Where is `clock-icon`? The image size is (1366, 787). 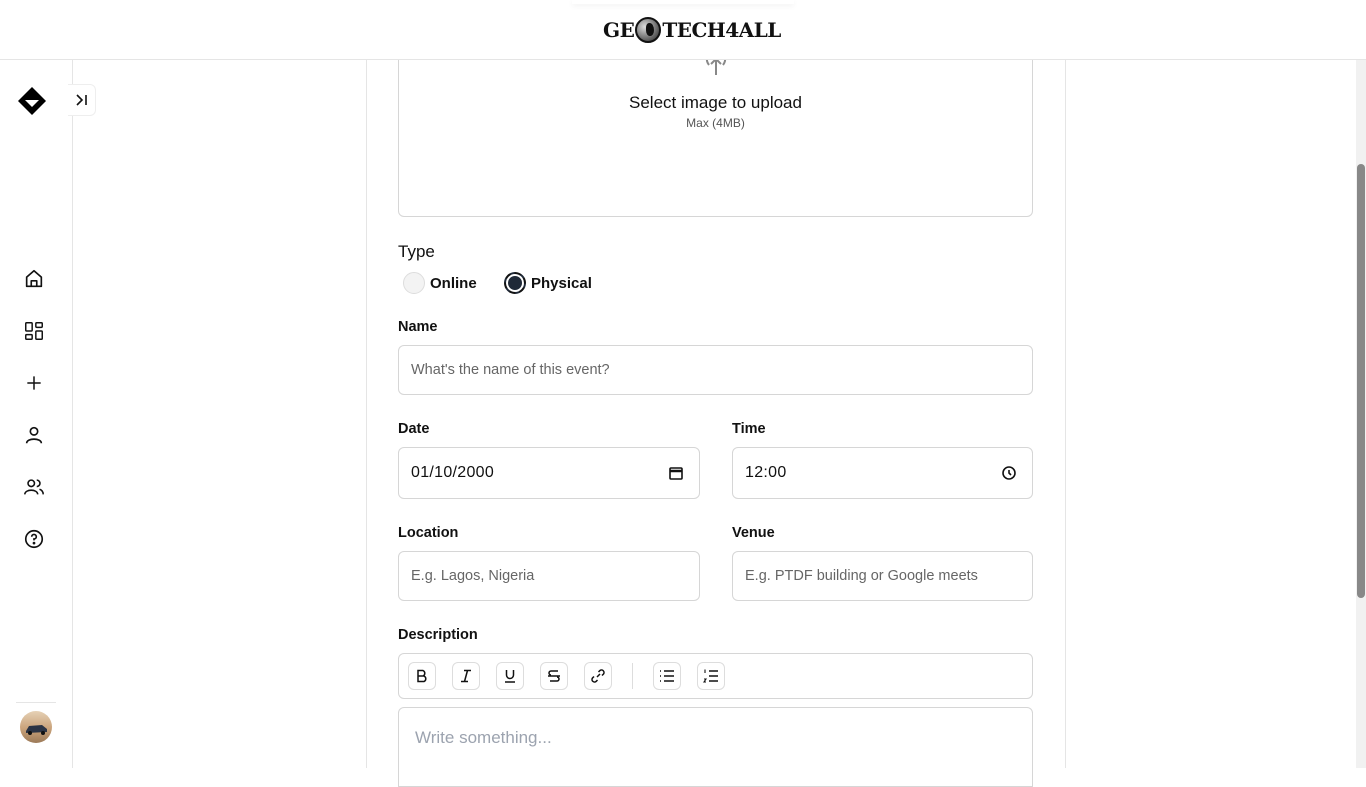 clock-icon is located at coordinates (1009, 473).